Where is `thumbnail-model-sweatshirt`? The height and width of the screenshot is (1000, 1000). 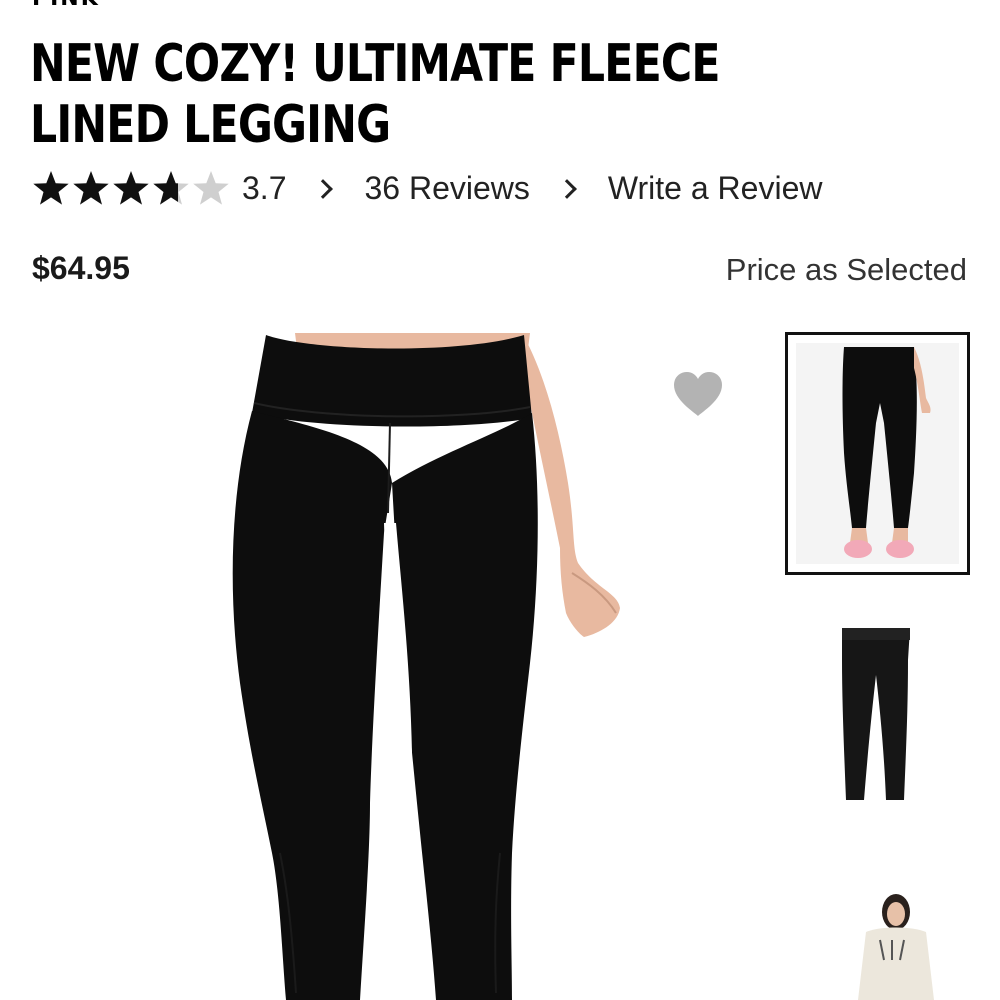
thumbnail-model-sweatshirt is located at coordinates (880, 935).